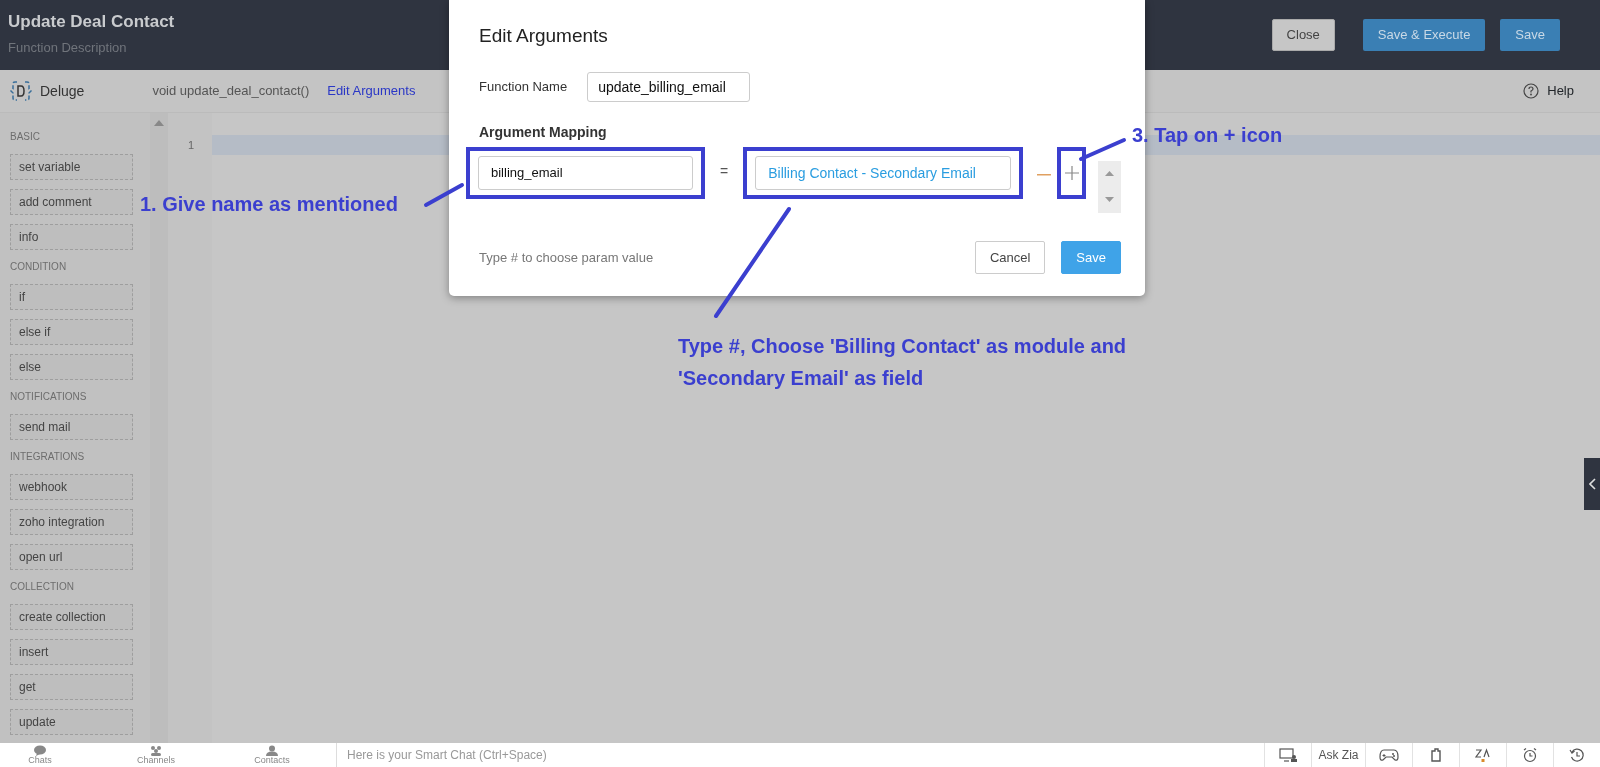 This screenshot has height=767, width=1600. Describe the element at coordinates (71, 522) in the screenshot. I see `snippet-item: zoho integration` at that location.